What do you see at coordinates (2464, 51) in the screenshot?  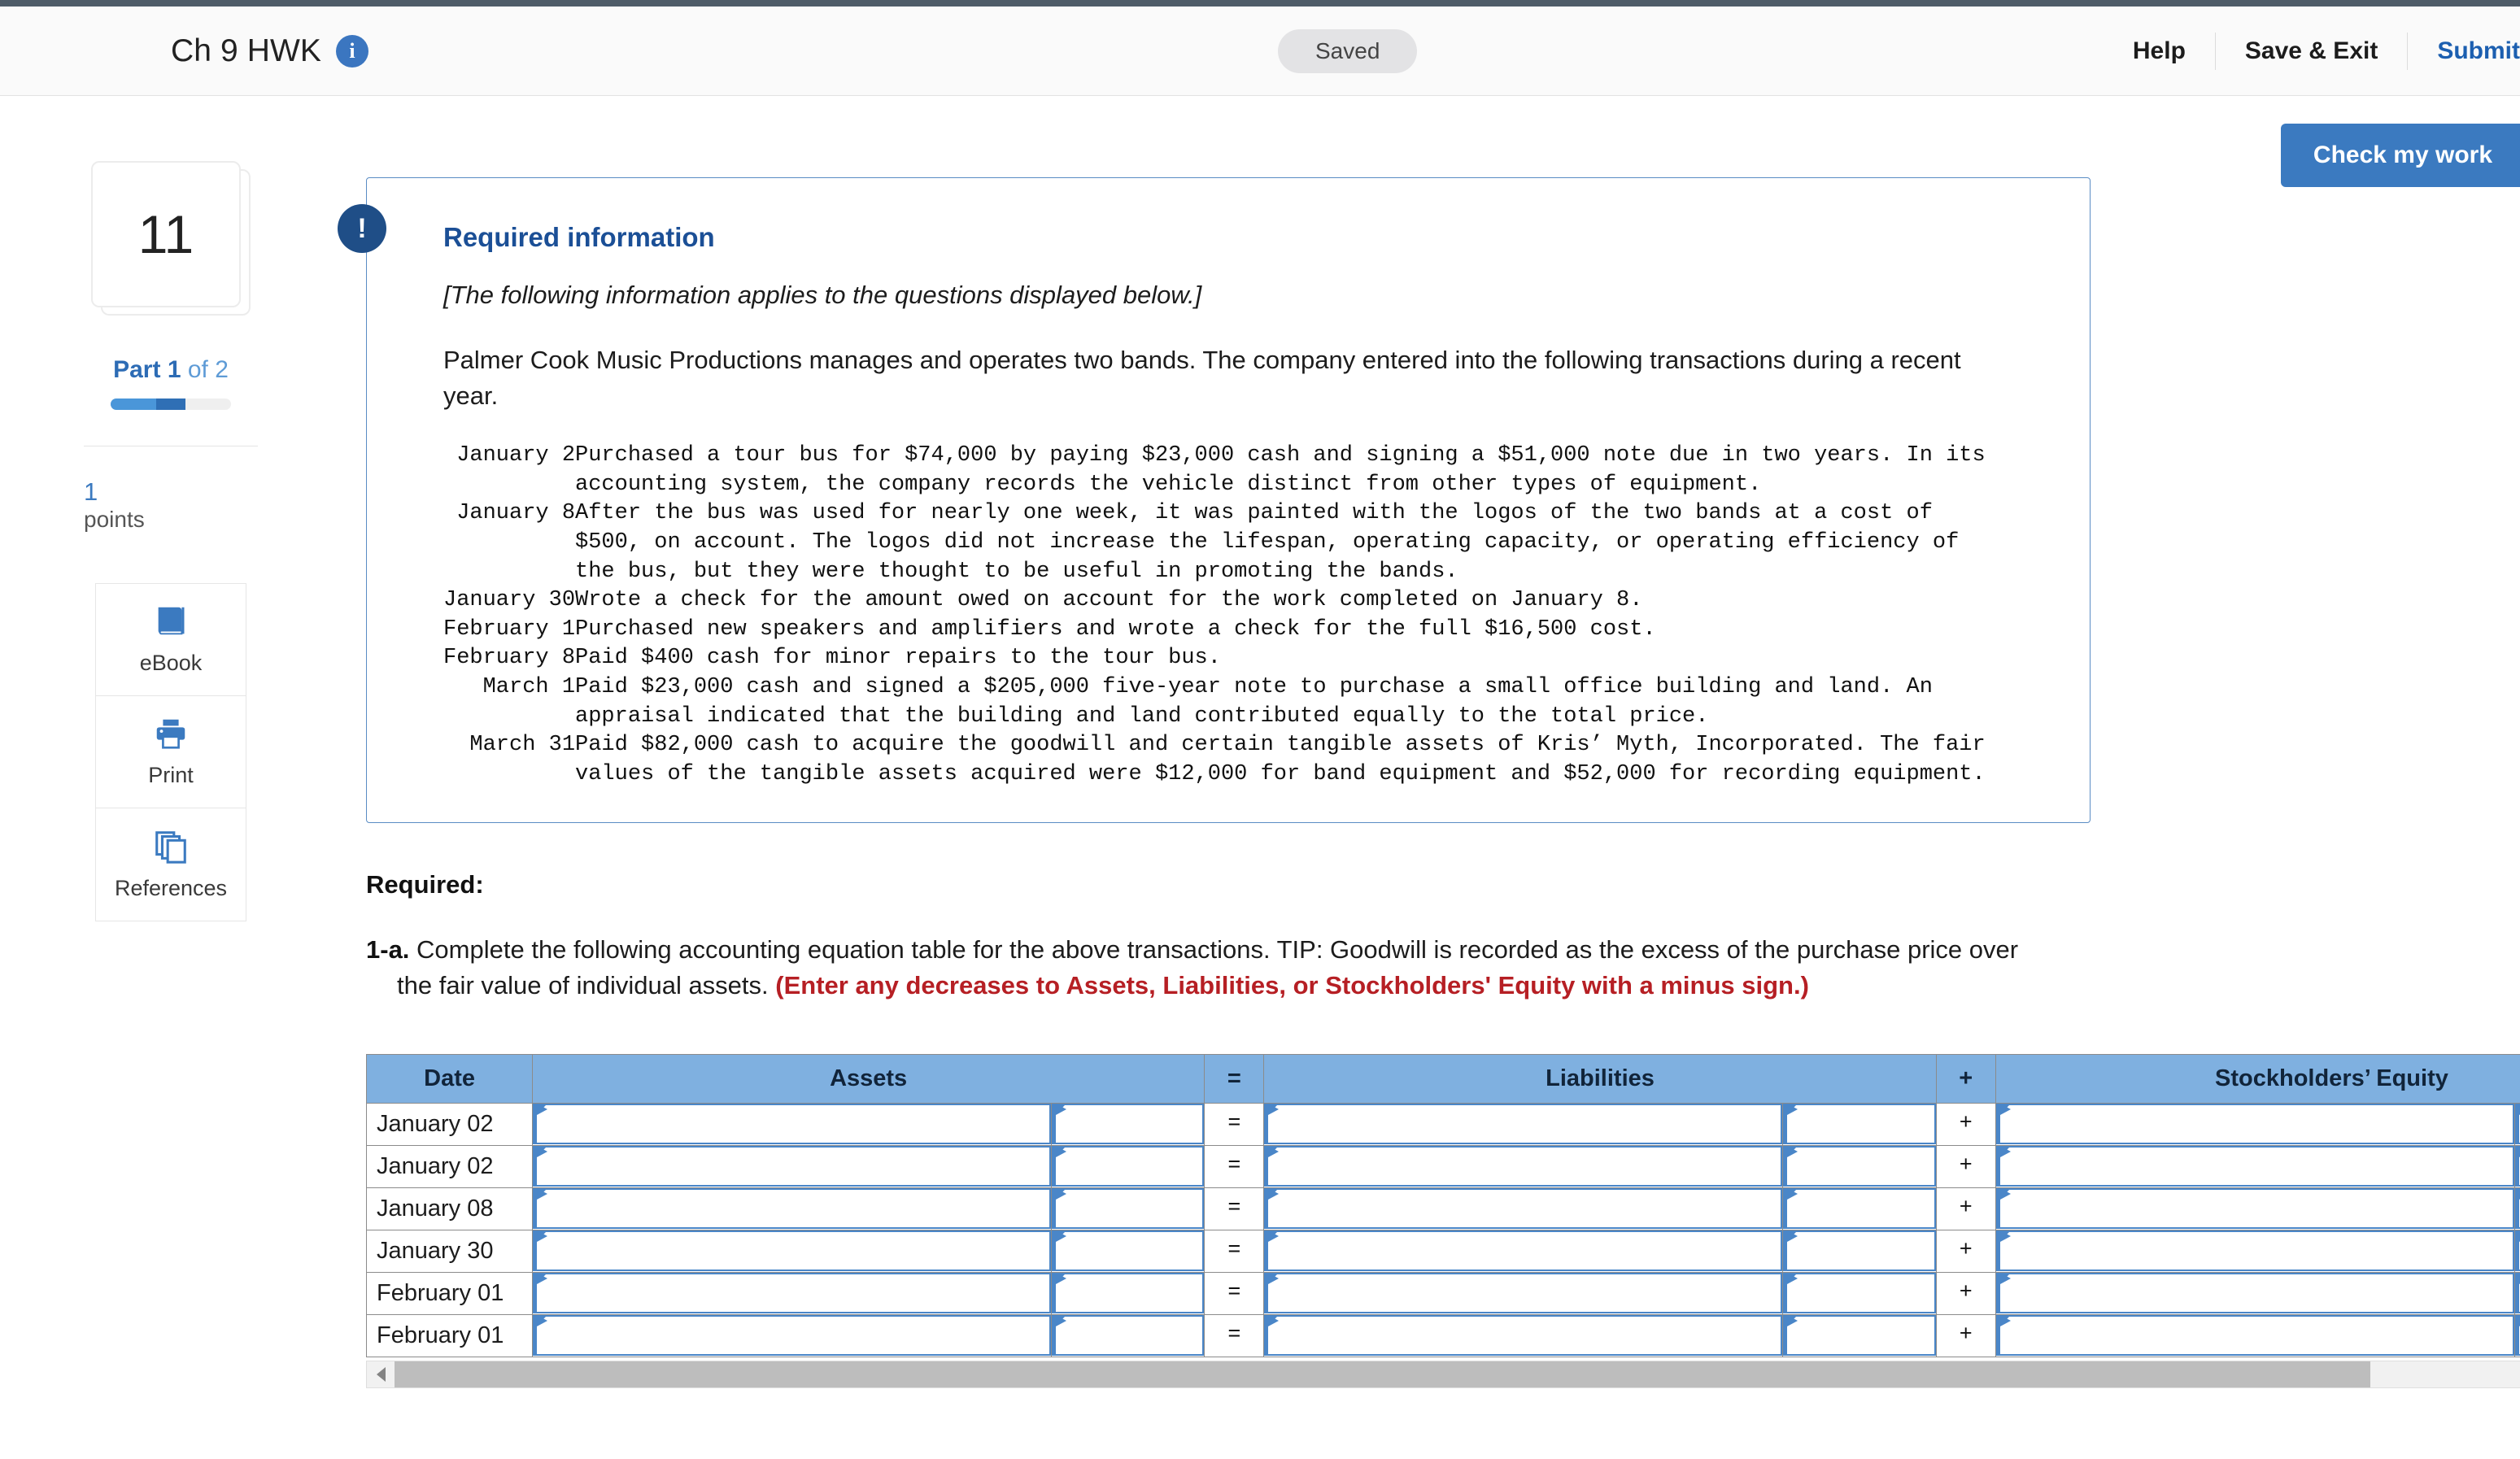 I see `submit-button: Submit` at bounding box center [2464, 51].